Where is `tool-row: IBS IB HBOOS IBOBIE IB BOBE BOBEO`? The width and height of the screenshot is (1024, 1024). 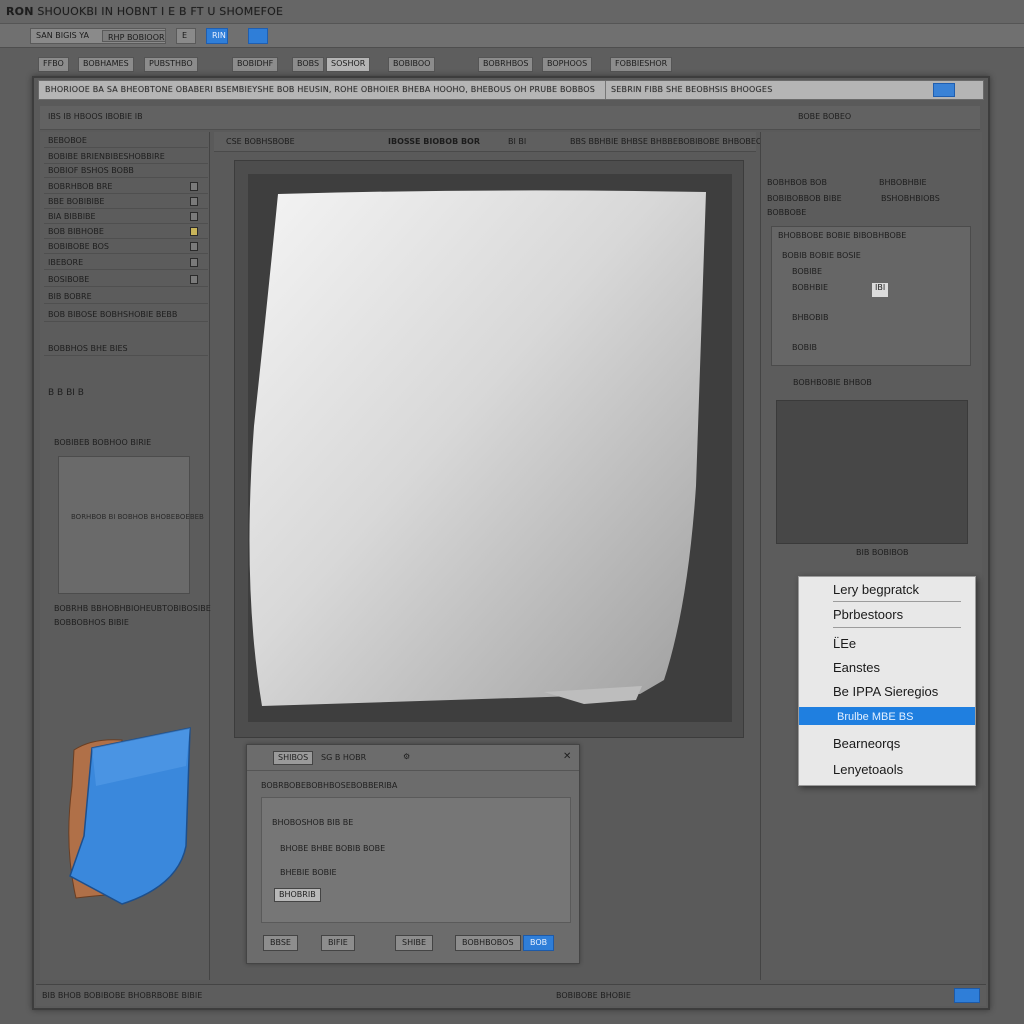 tool-row: IBS IB HBOOS IBOBIE IB BOBE BOBEO is located at coordinates (510, 118).